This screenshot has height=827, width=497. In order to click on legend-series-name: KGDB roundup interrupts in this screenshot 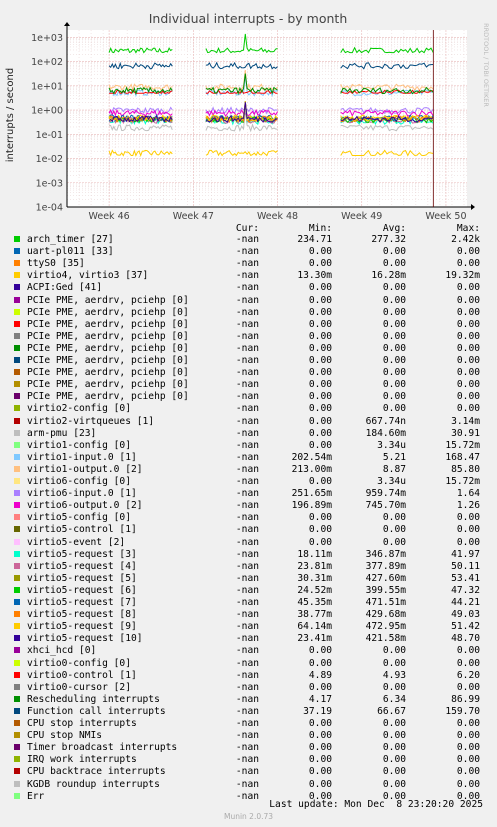, I will do `click(93, 784)`.